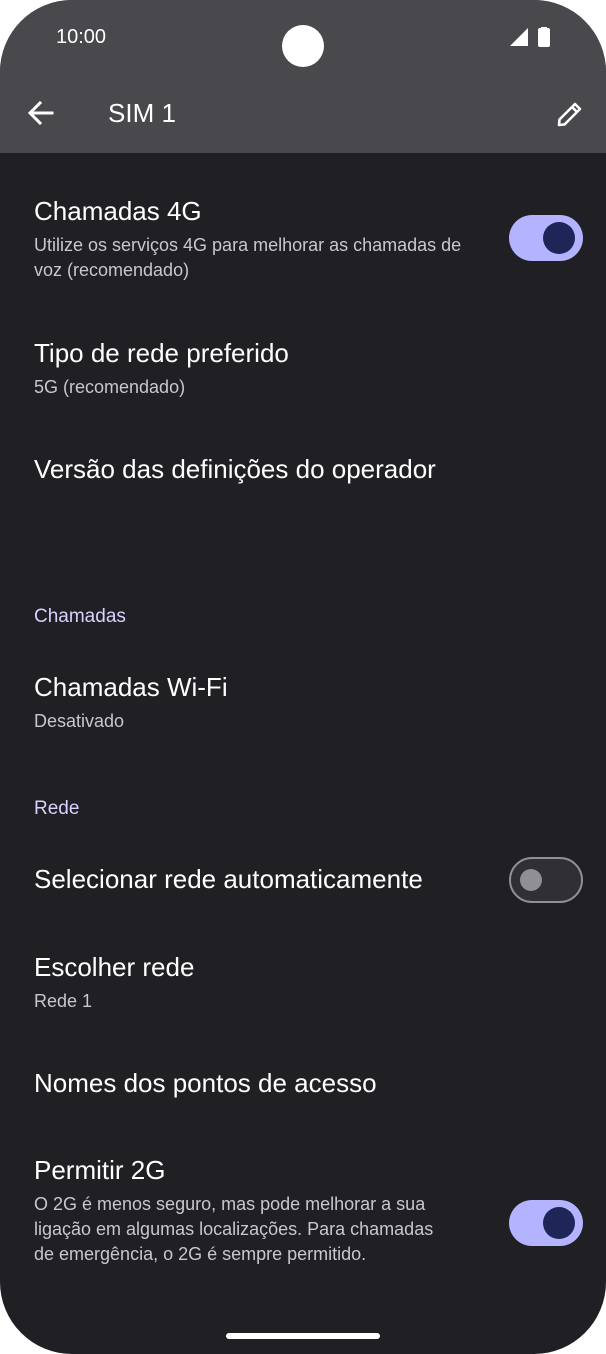 The width and height of the screenshot is (606, 1354). I want to click on setting-apn: Nomes dos pontos de acesso, so click(205, 1083).